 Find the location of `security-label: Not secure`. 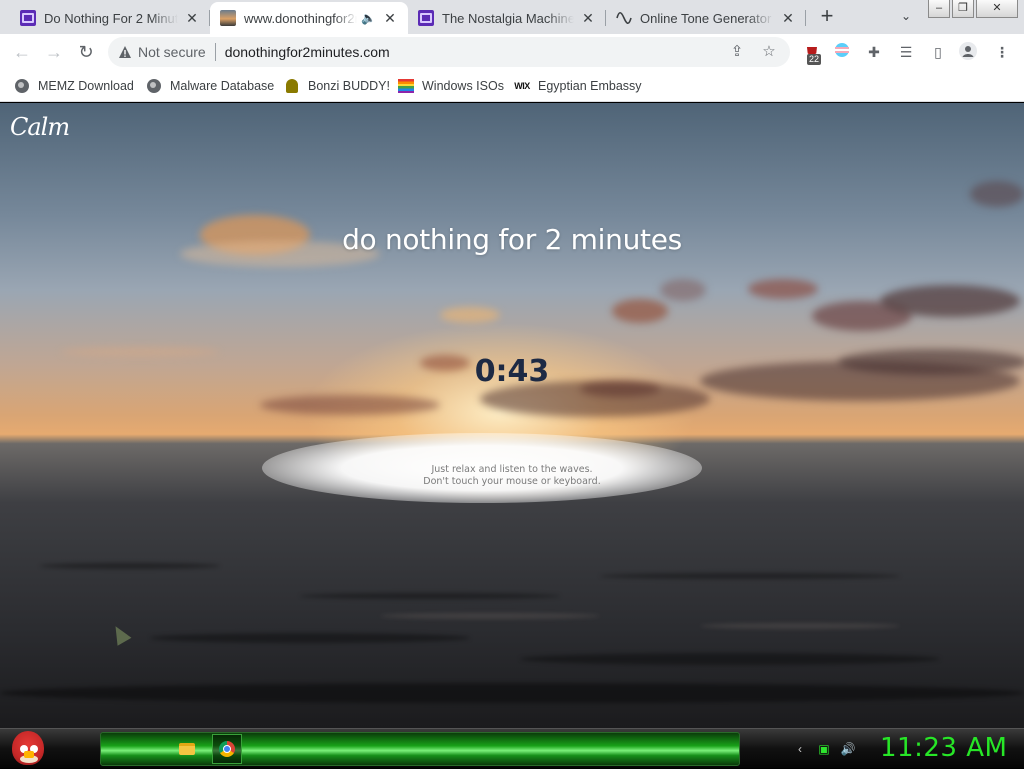

security-label: Not secure is located at coordinates (172, 52).